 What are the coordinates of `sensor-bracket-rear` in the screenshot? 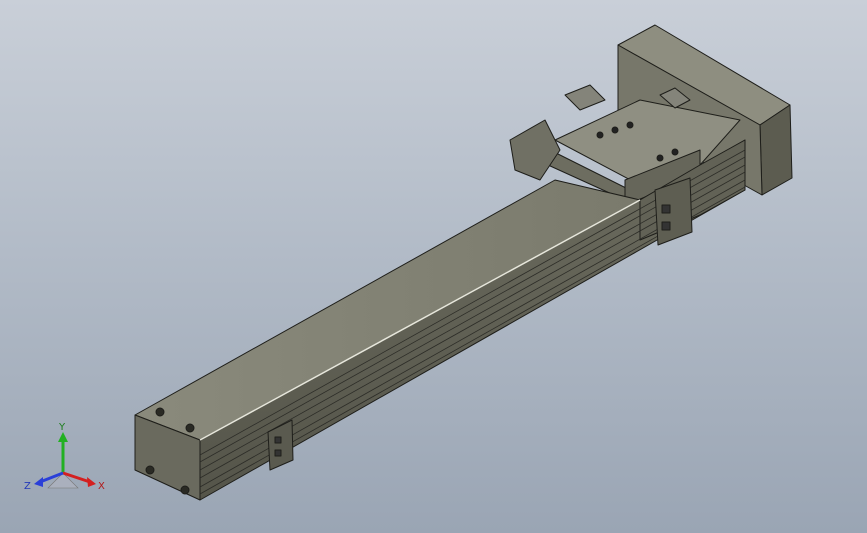 It's located at (673, 211).